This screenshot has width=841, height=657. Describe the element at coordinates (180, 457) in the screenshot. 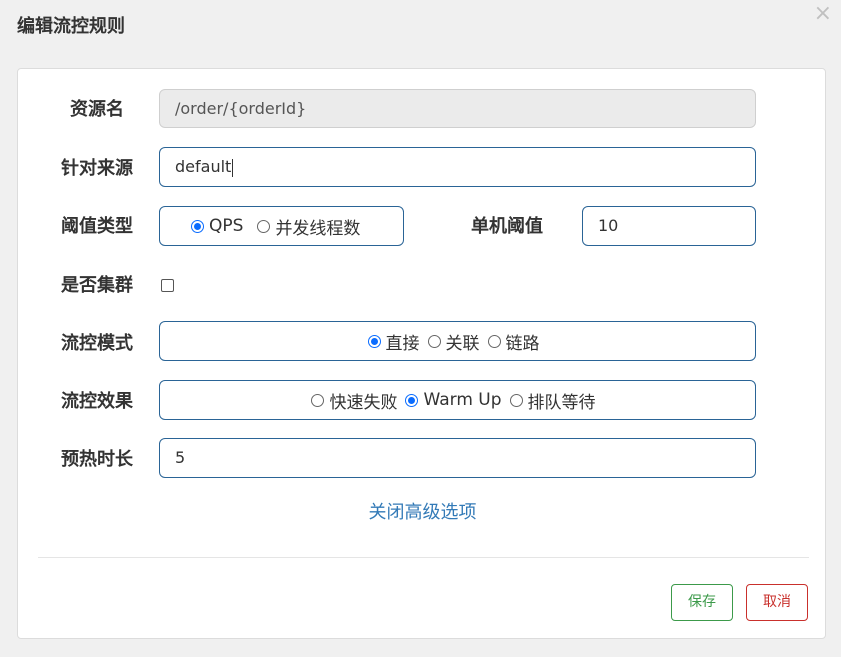

I see `warmup-value: 5` at that location.